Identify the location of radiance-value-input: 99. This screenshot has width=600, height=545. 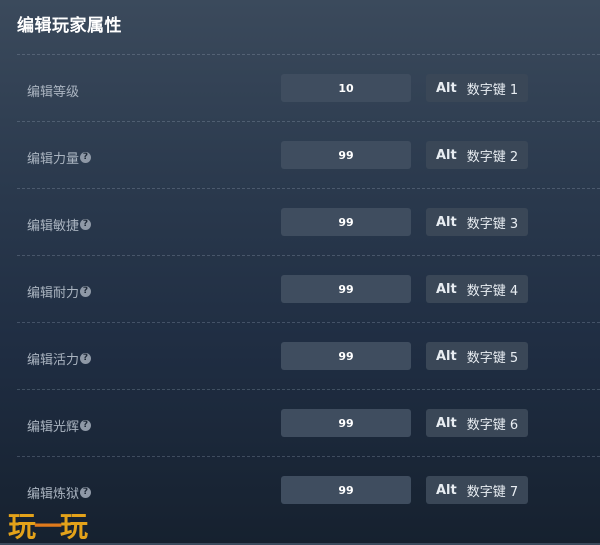
(346, 423).